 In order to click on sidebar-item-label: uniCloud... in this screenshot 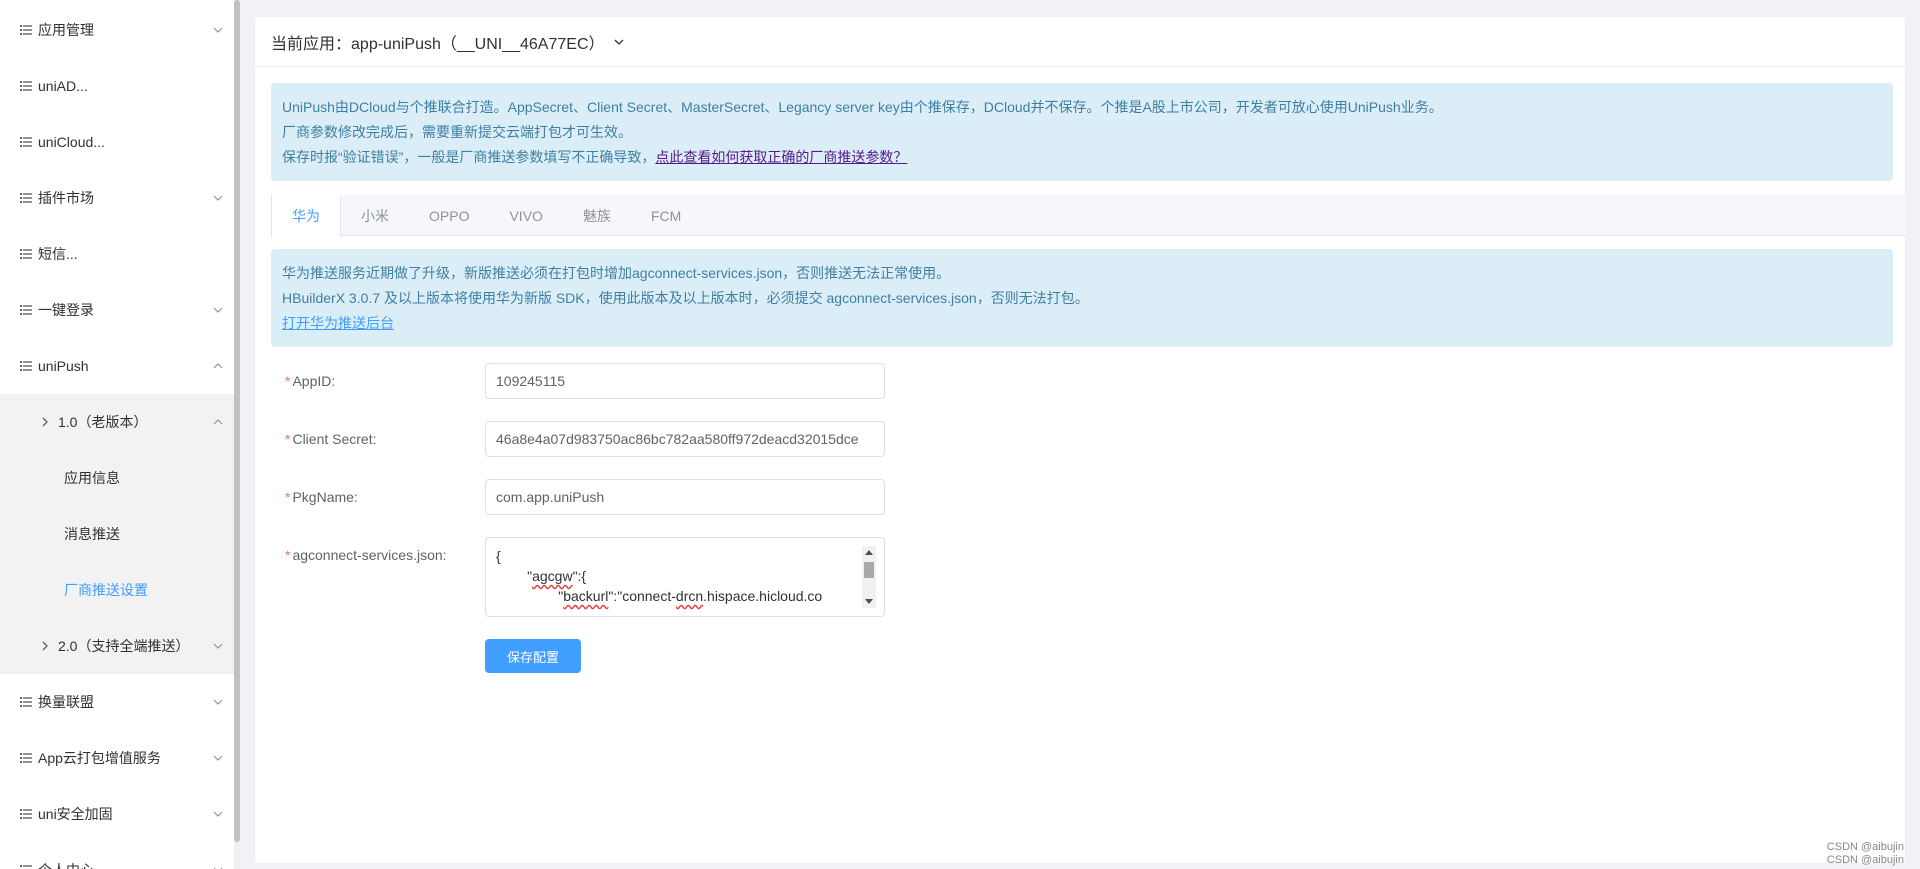, I will do `click(71, 142)`.